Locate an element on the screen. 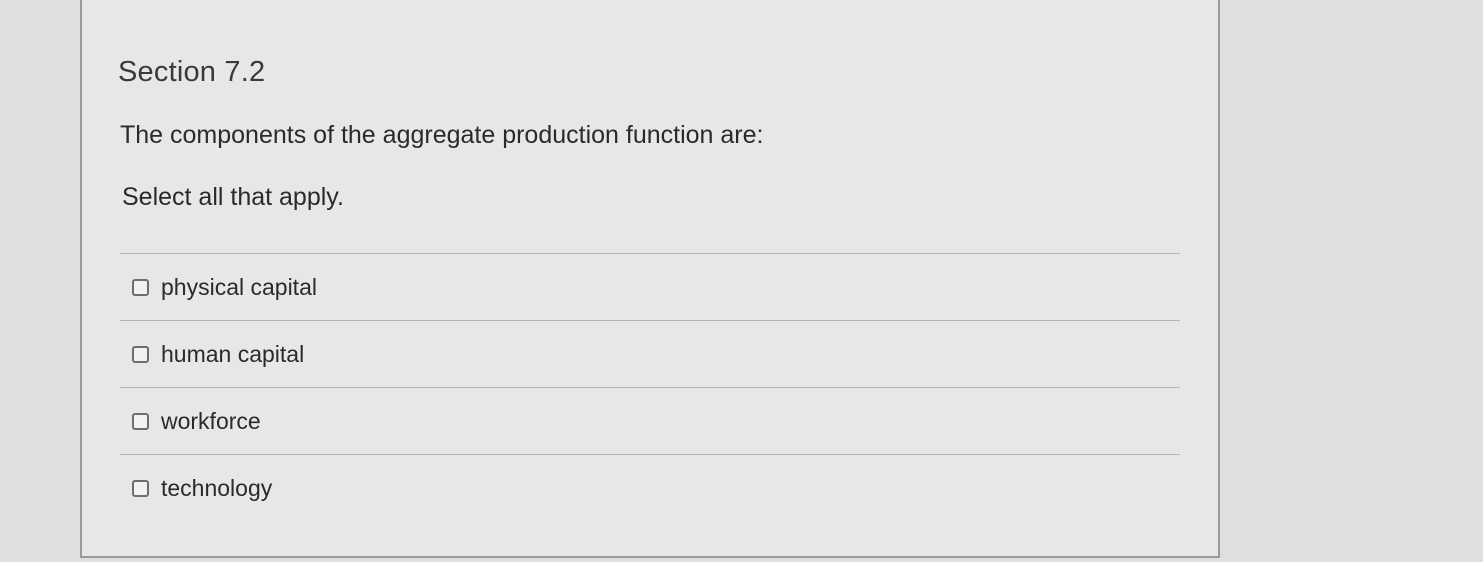 Image resolution: width=1483 pixels, height=562 pixels. option-technology: technology is located at coordinates (650, 488).